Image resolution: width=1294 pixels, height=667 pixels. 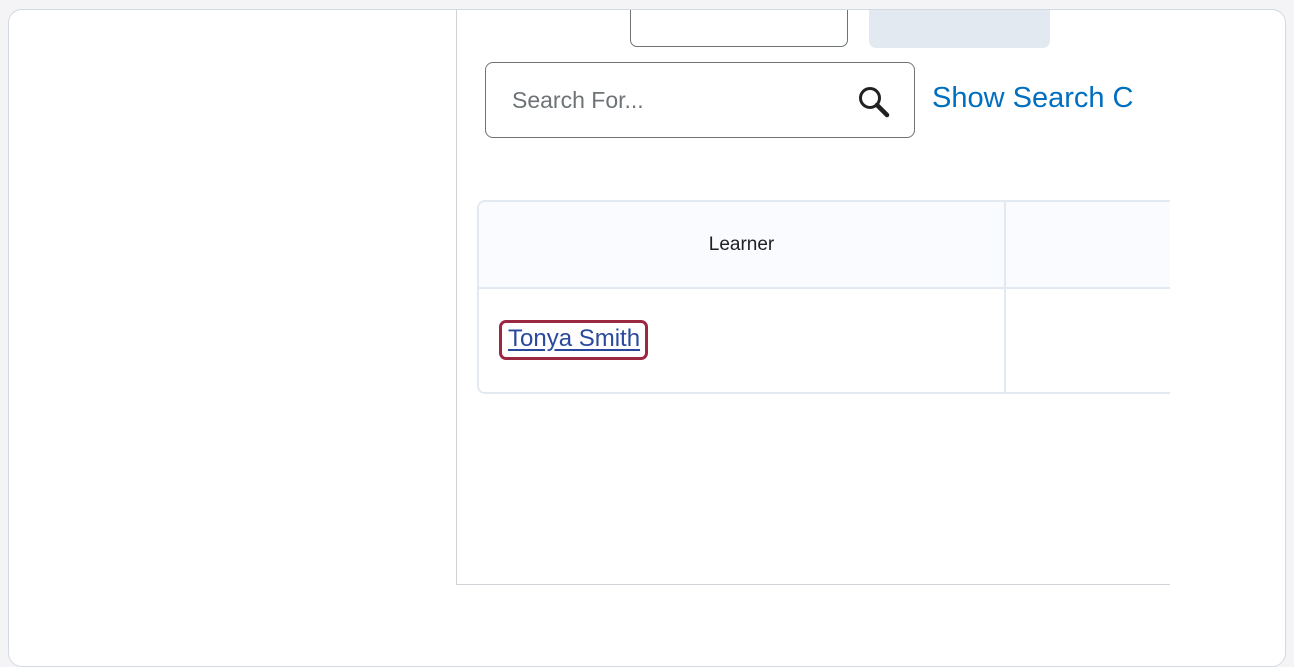 What do you see at coordinates (657, 100) in the screenshot?
I see `search-input` at bounding box center [657, 100].